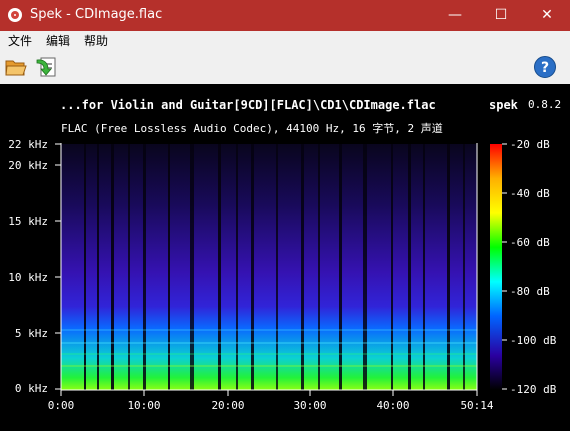 This screenshot has width=570, height=431. What do you see at coordinates (547, 15) in the screenshot?
I see `close-button: ✕` at bounding box center [547, 15].